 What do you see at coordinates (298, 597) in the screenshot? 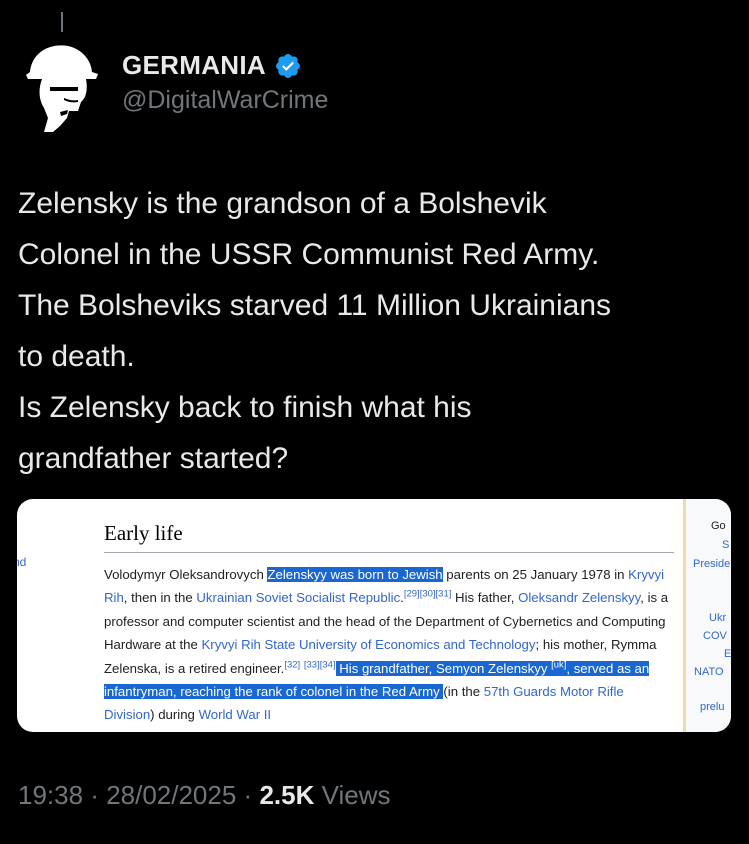
I see `wiki-link: Ukrainian Soviet Socialist Republic` at bounding box center [298, 597].